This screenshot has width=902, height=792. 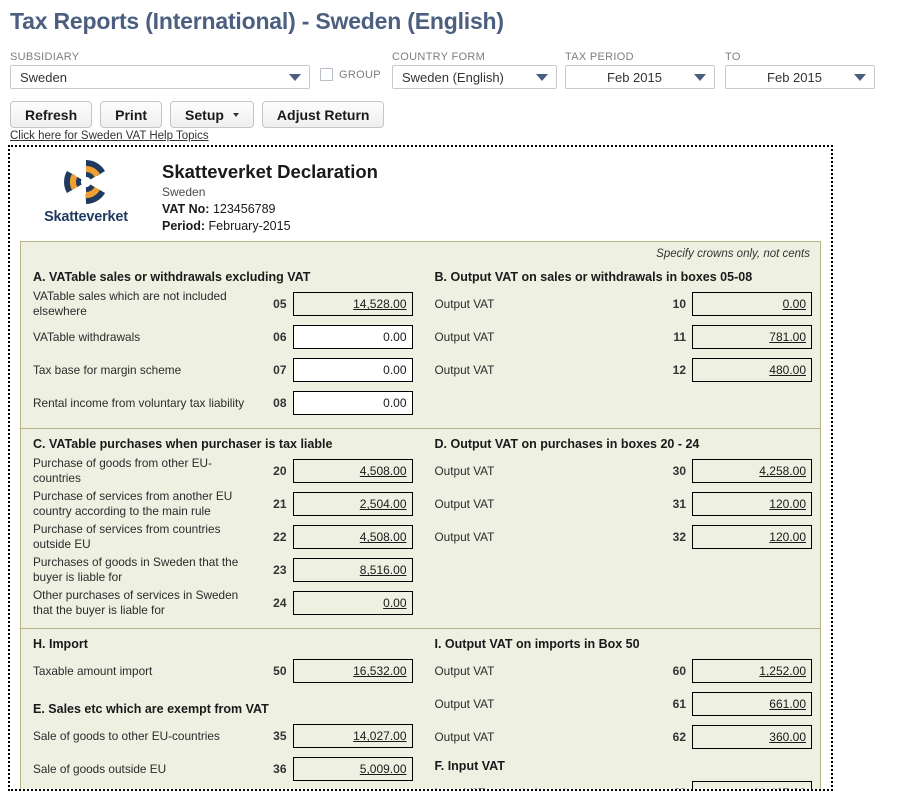 I want to click on form-row: Sale of goods outside EU 36 5,009.00, so click(x=223, y=769).